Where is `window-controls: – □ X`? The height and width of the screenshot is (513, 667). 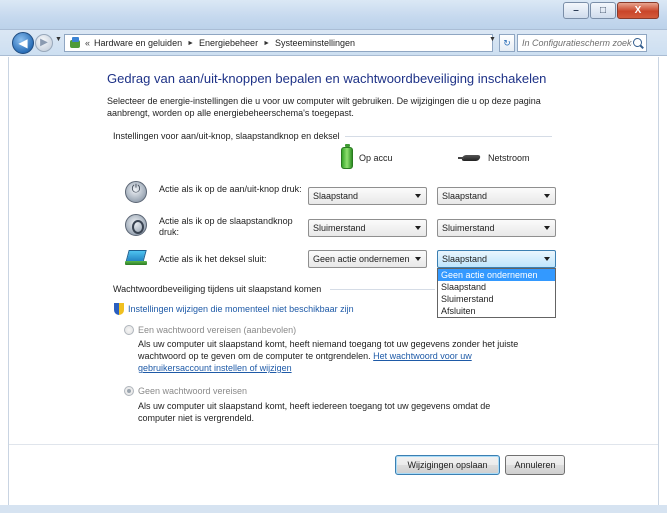 window-controls: – □ X is located at coordinates (610, 10).